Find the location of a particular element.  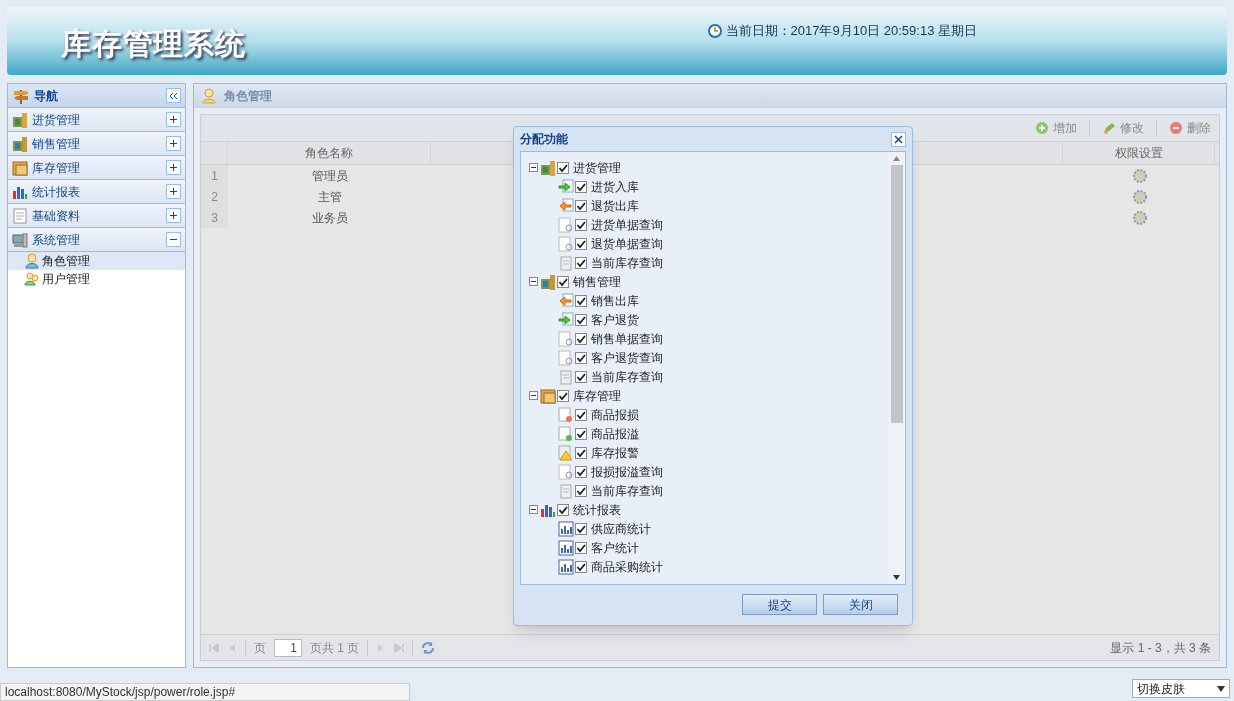

double-chevron-icon is located at coordinates (173, 95).